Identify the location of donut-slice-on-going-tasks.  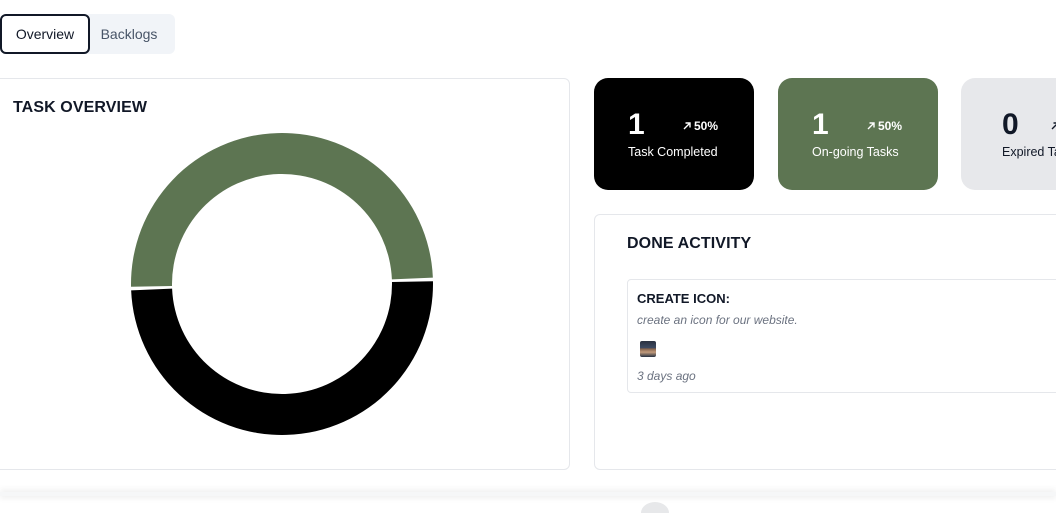
(281, 209).